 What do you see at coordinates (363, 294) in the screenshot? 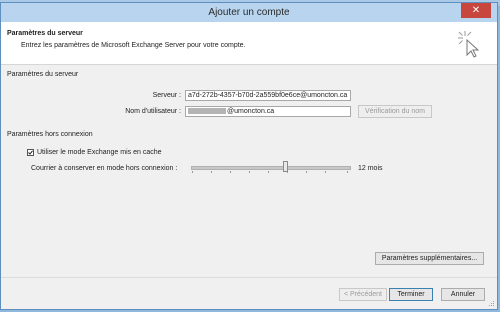
I see `previous-button: < Précédent` at bounding box center [363, 294].